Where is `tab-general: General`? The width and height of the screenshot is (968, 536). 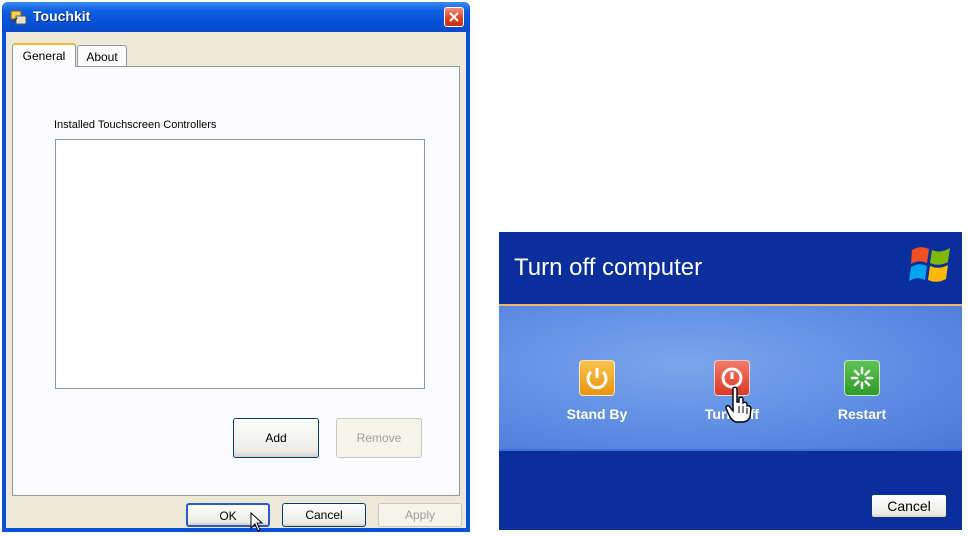 tab-general: General is located at coordinates (44, 55).